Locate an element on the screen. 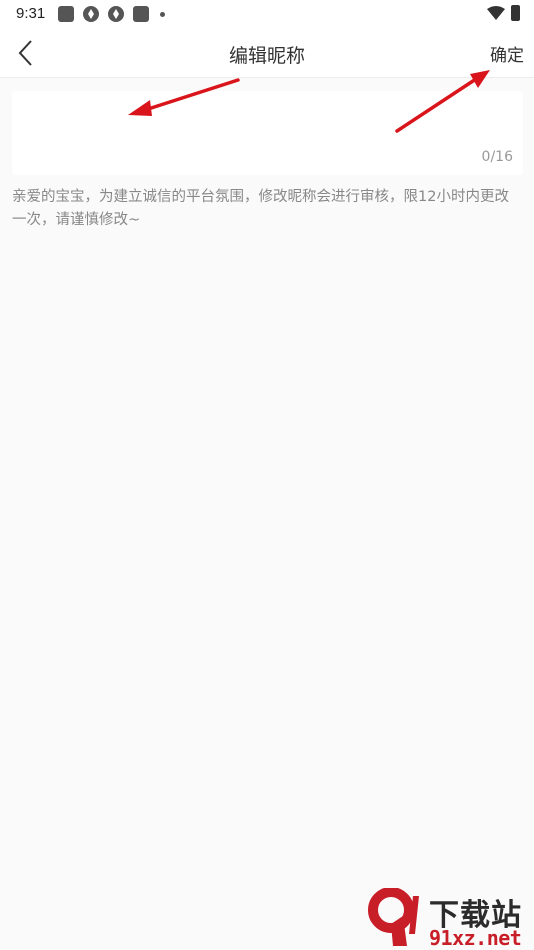 The height and width of the screenshot is (950, 534). status-bar: 9:31 is located at coordinates (267, 14).